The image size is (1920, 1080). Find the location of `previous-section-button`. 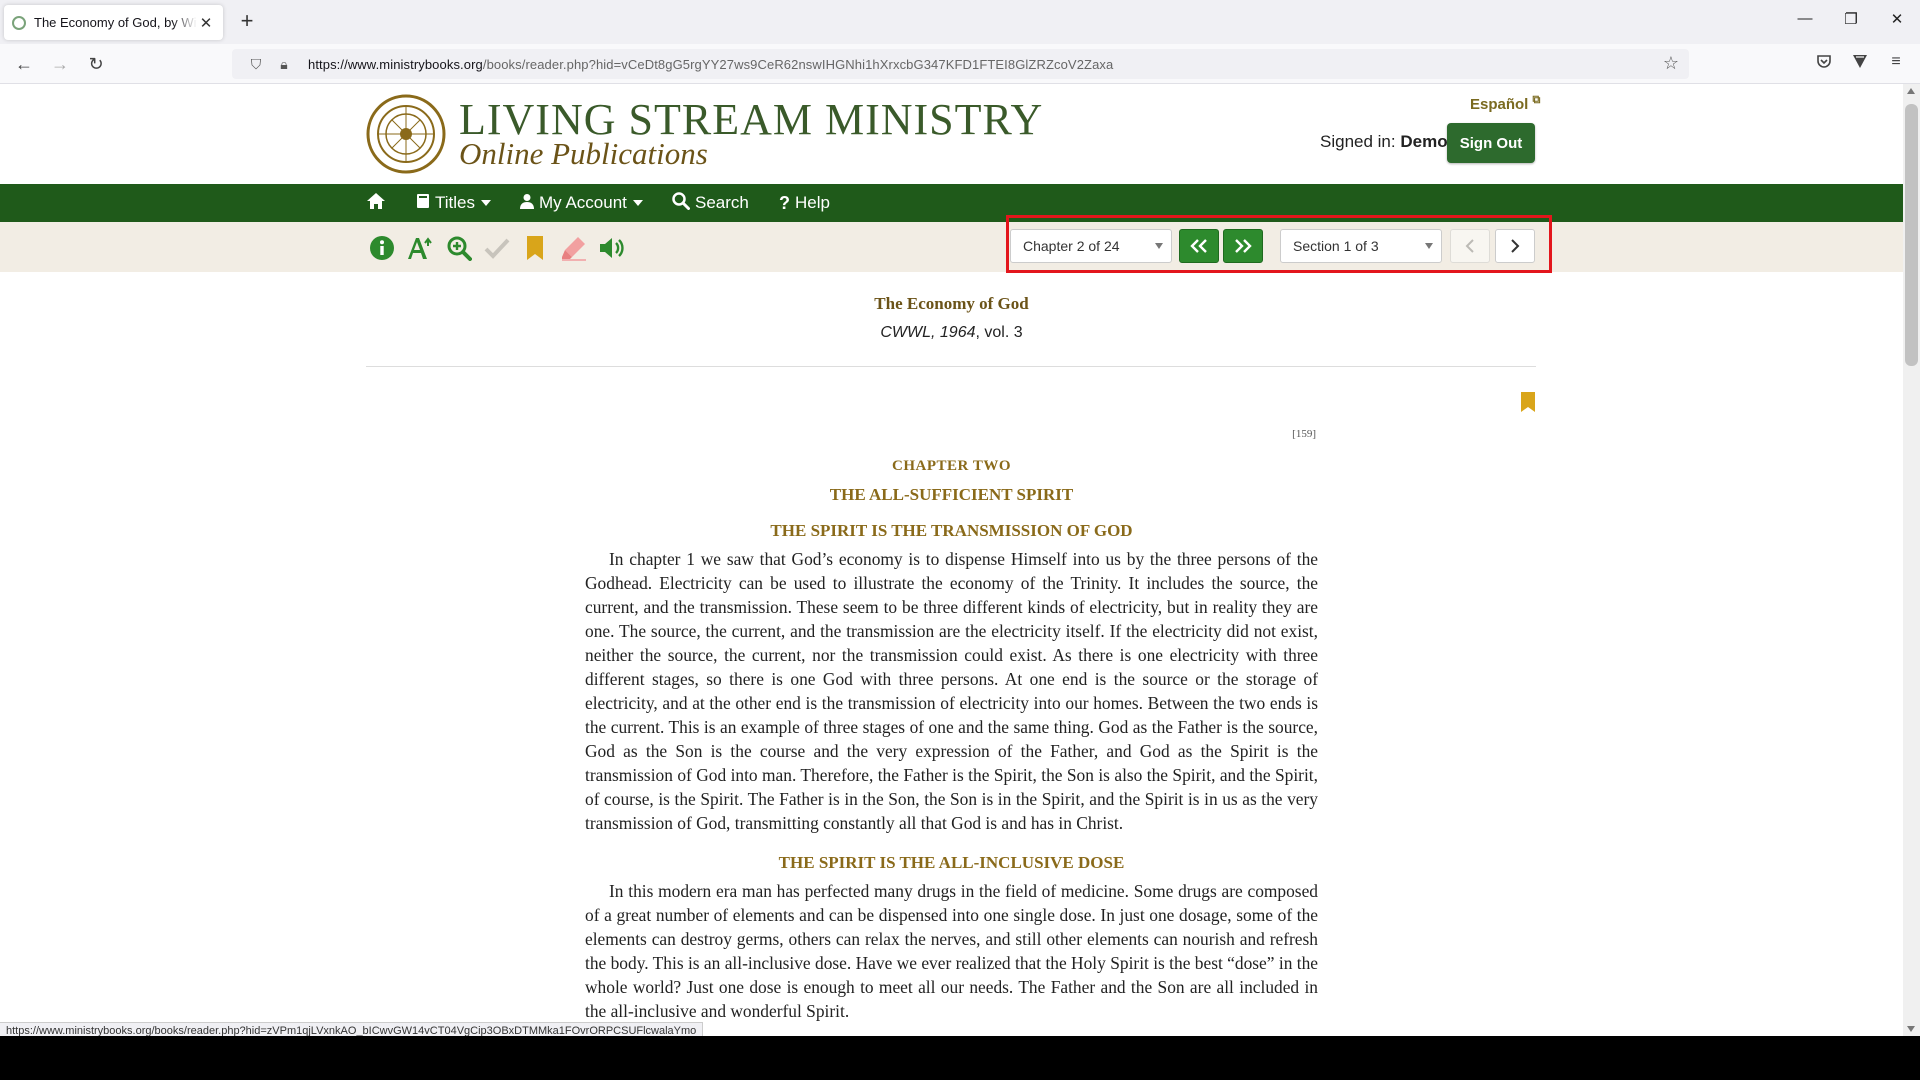

previous-section-button is located at coordinates (1470, 246).